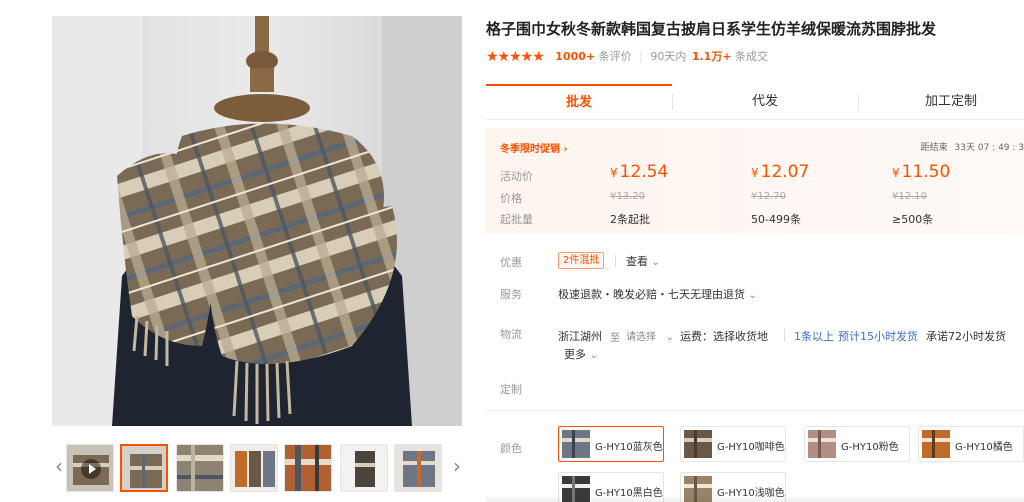  Describe the element at coordinates (630, 219) in the screenshot. I see `tier-moq: 2条起批` at that location.